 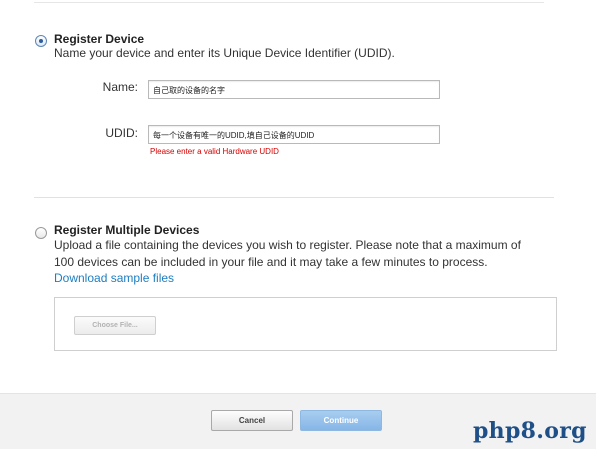 I want to click on register-device-title: Register Device, so click(x=99, y=39).